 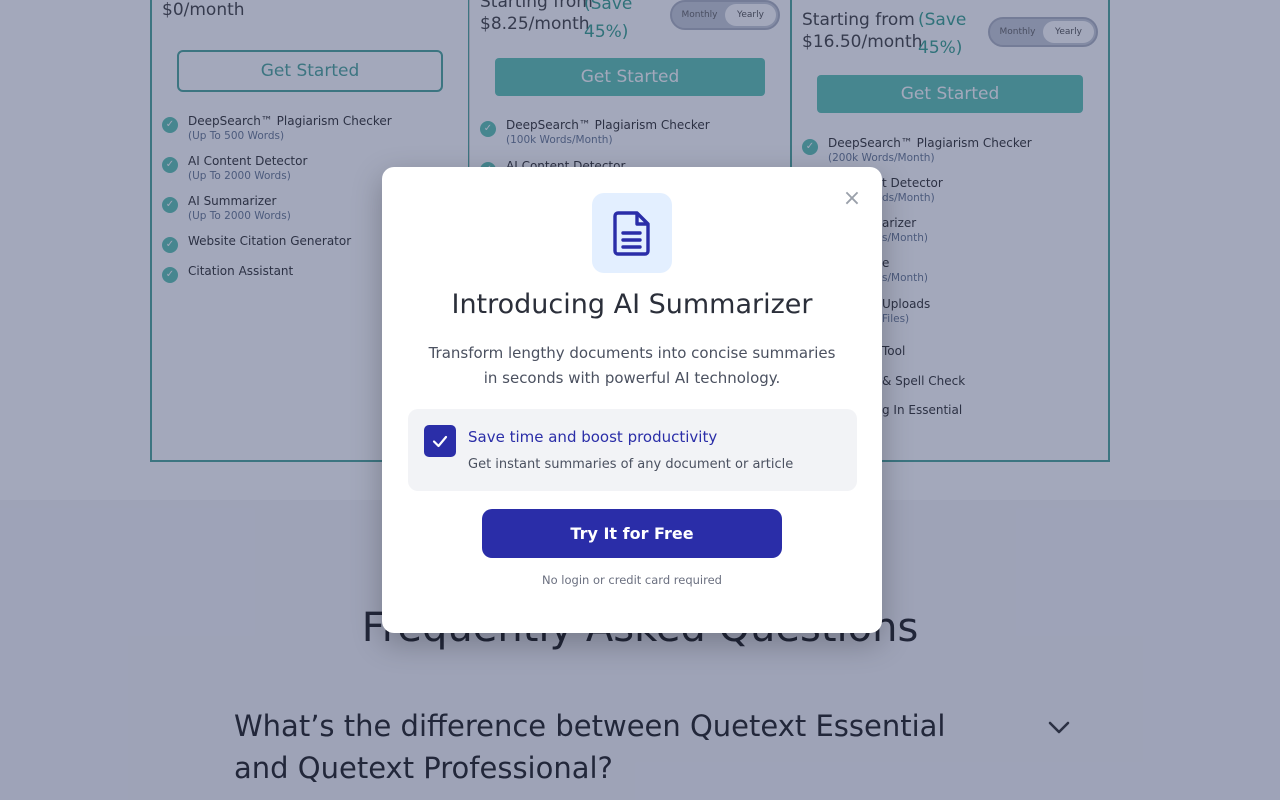 What do you see at coordinates (852, 199) in the screenshot?
I see `close-icon: ×` at bounding box center [852, 199].